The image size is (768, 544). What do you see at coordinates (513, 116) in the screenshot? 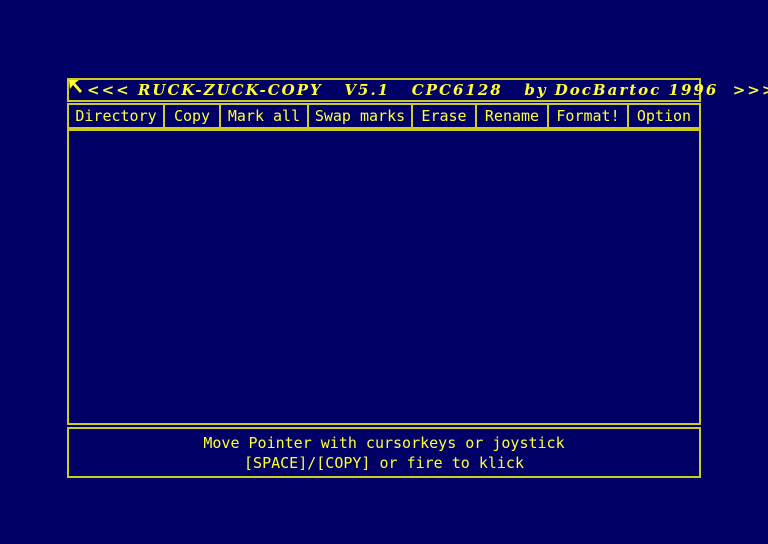
I see `menu-rename: Rename` at bounding box center [513, 116].